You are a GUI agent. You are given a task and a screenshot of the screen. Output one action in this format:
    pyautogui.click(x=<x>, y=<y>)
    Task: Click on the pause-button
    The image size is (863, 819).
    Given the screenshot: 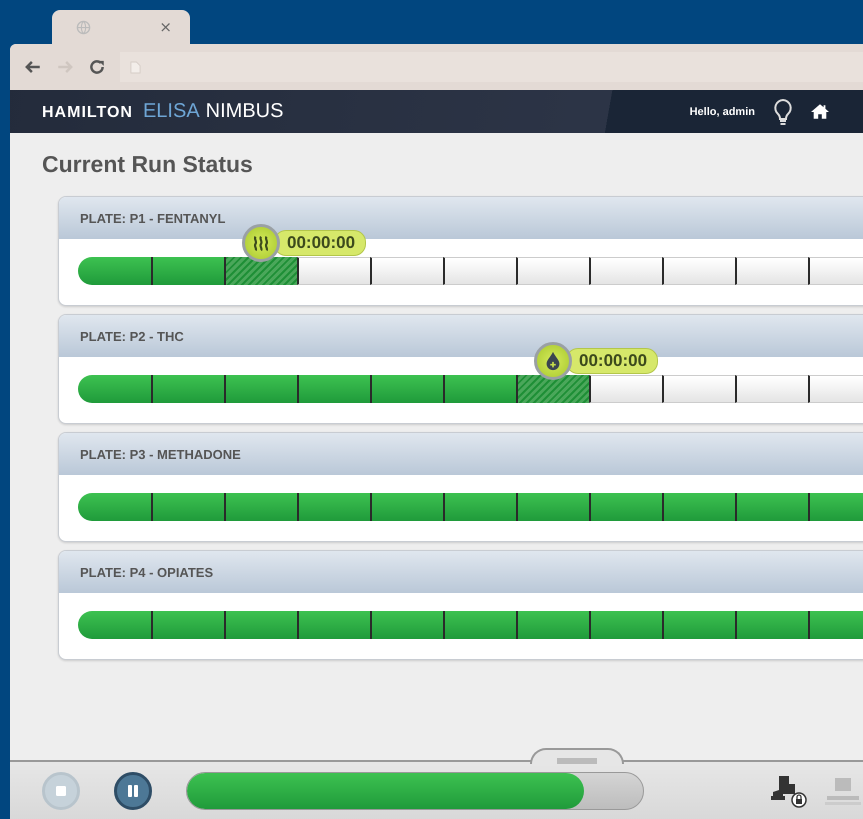 What is the action you would take?
    pyautogui.click(x=133, y=791)
    